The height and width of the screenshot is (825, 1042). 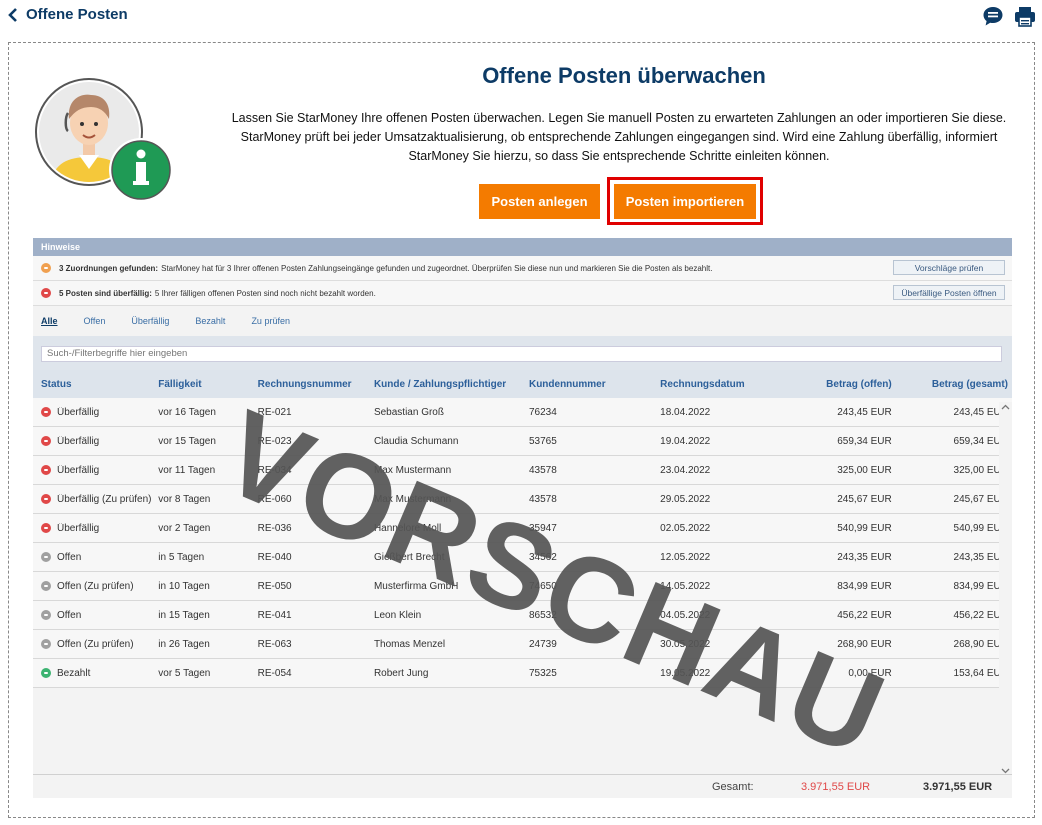 What do you see at coordinates (685, 557) in the screenshot?
I see `table-cell: 12.05.2022` at bounding box center [685, 557].